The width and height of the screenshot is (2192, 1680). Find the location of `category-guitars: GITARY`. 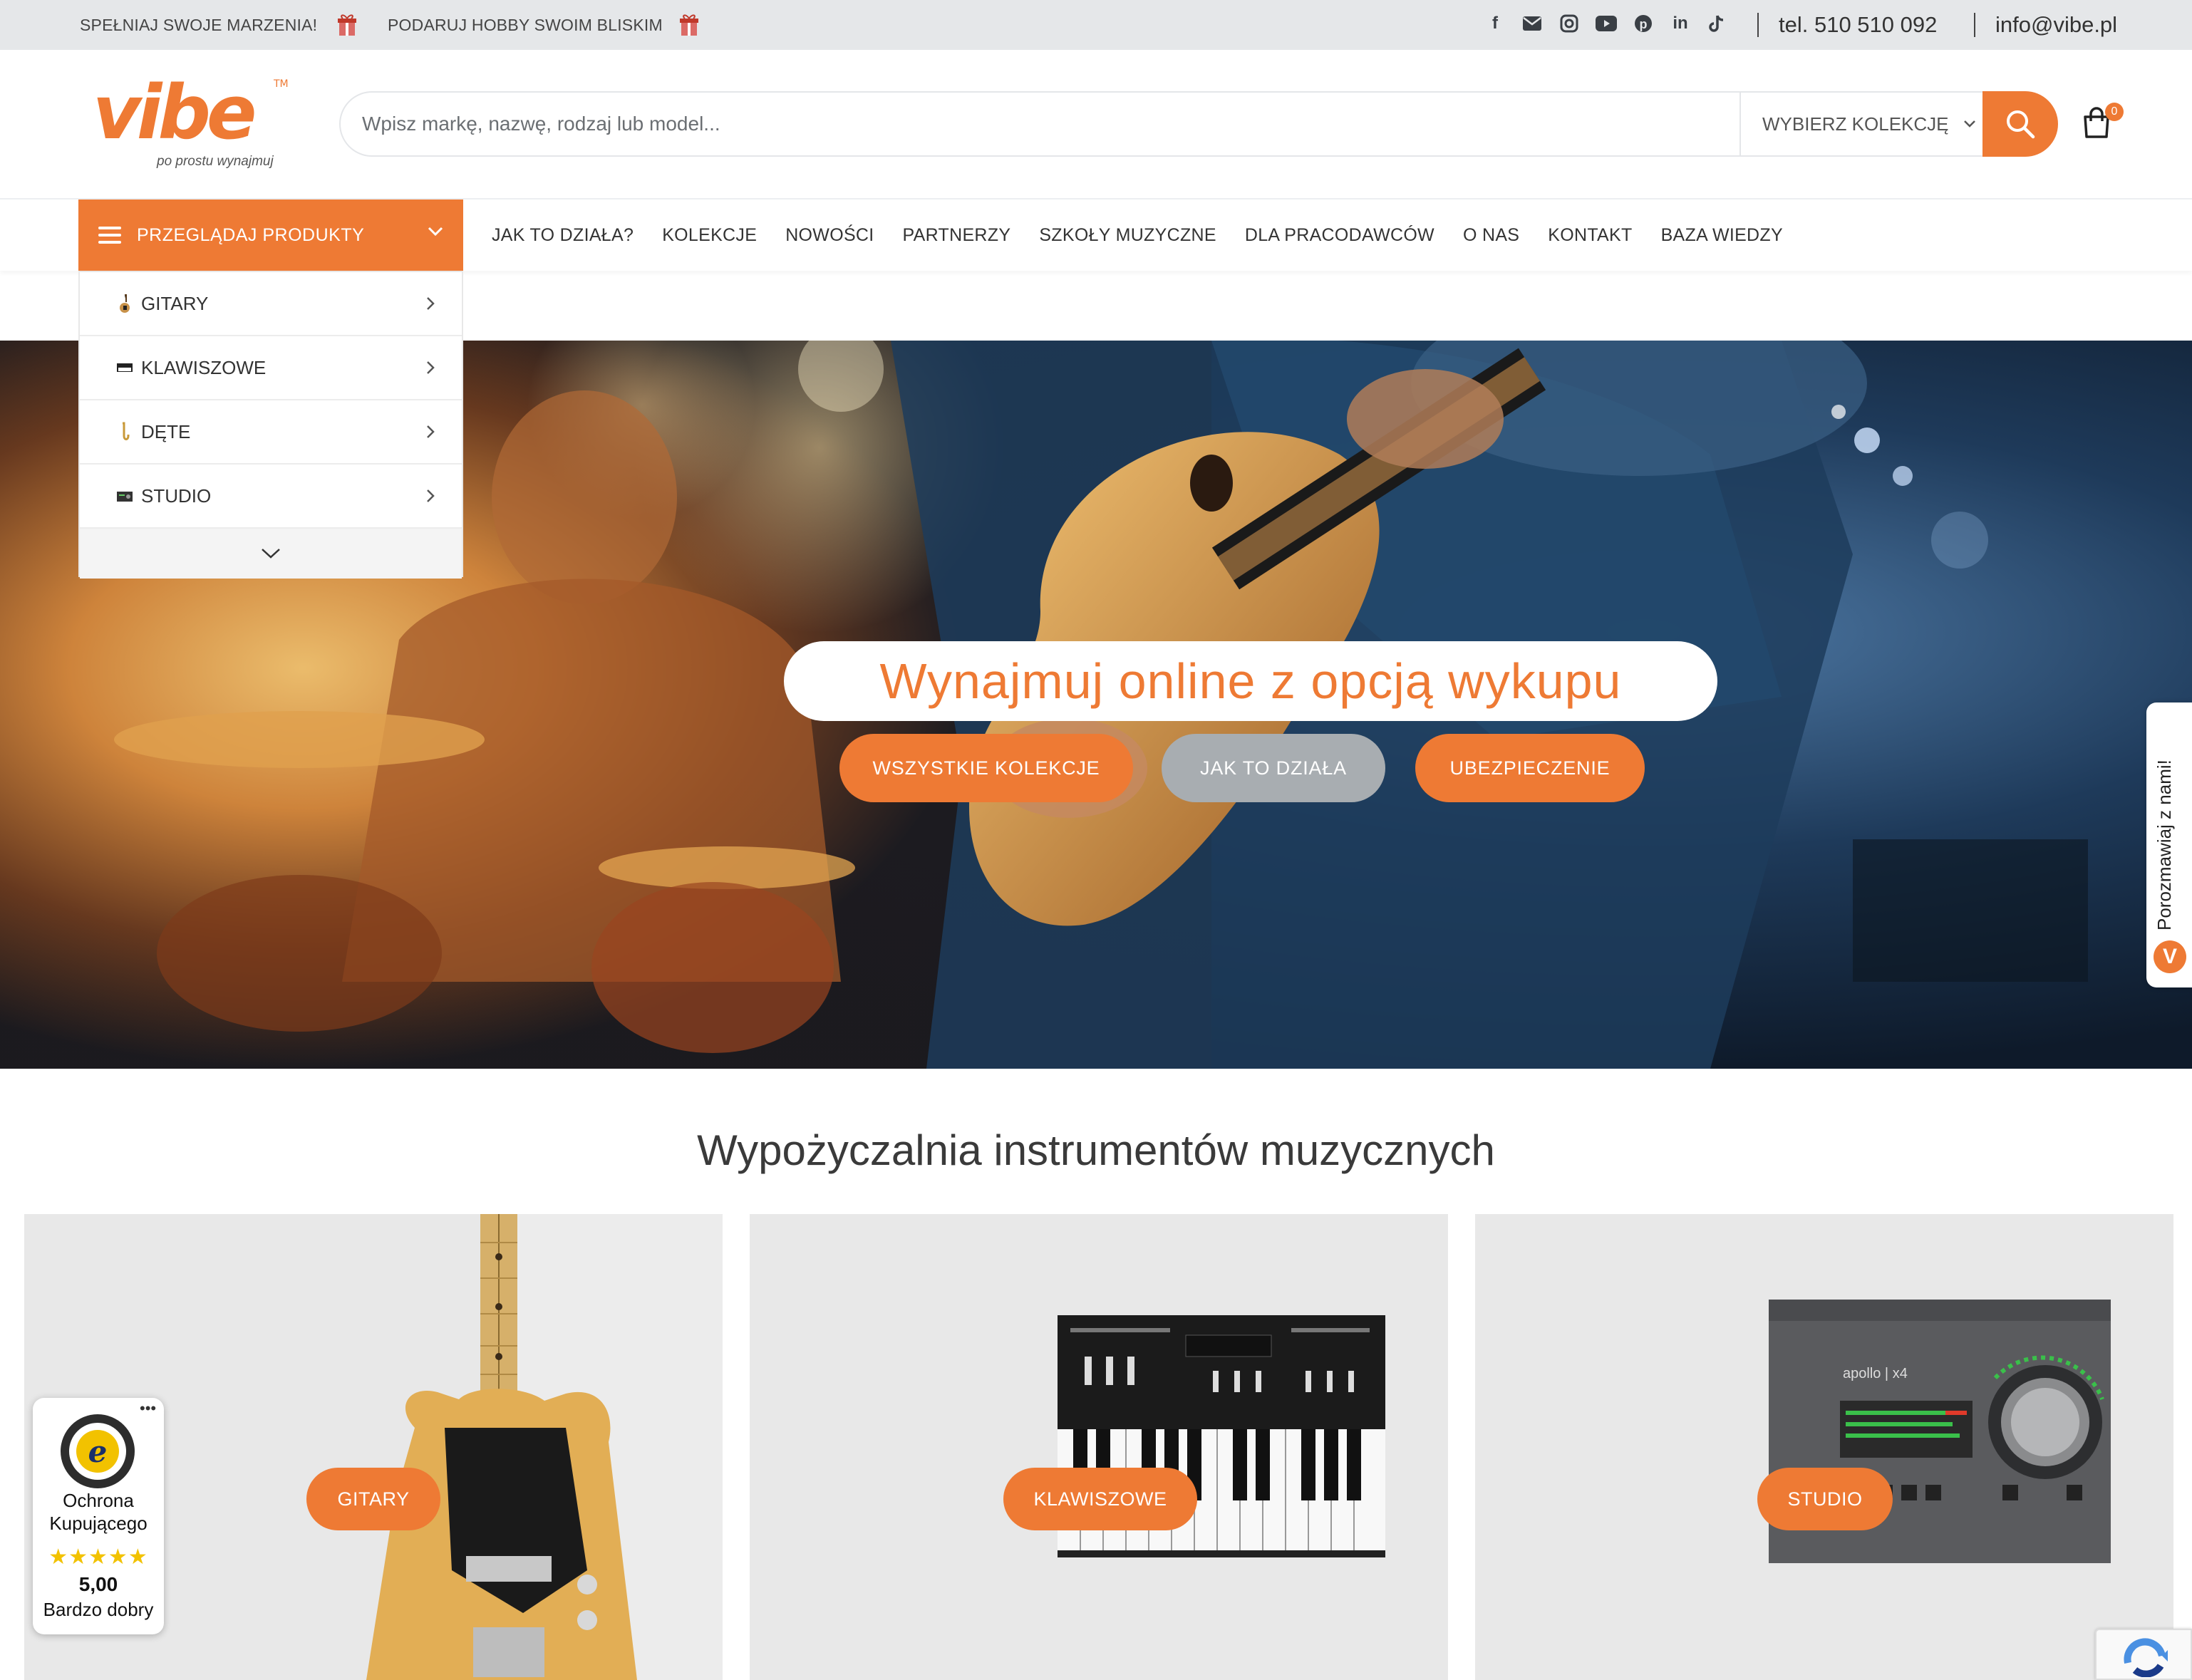

category-guitars: GITARY is located at coordinates (271, 304).